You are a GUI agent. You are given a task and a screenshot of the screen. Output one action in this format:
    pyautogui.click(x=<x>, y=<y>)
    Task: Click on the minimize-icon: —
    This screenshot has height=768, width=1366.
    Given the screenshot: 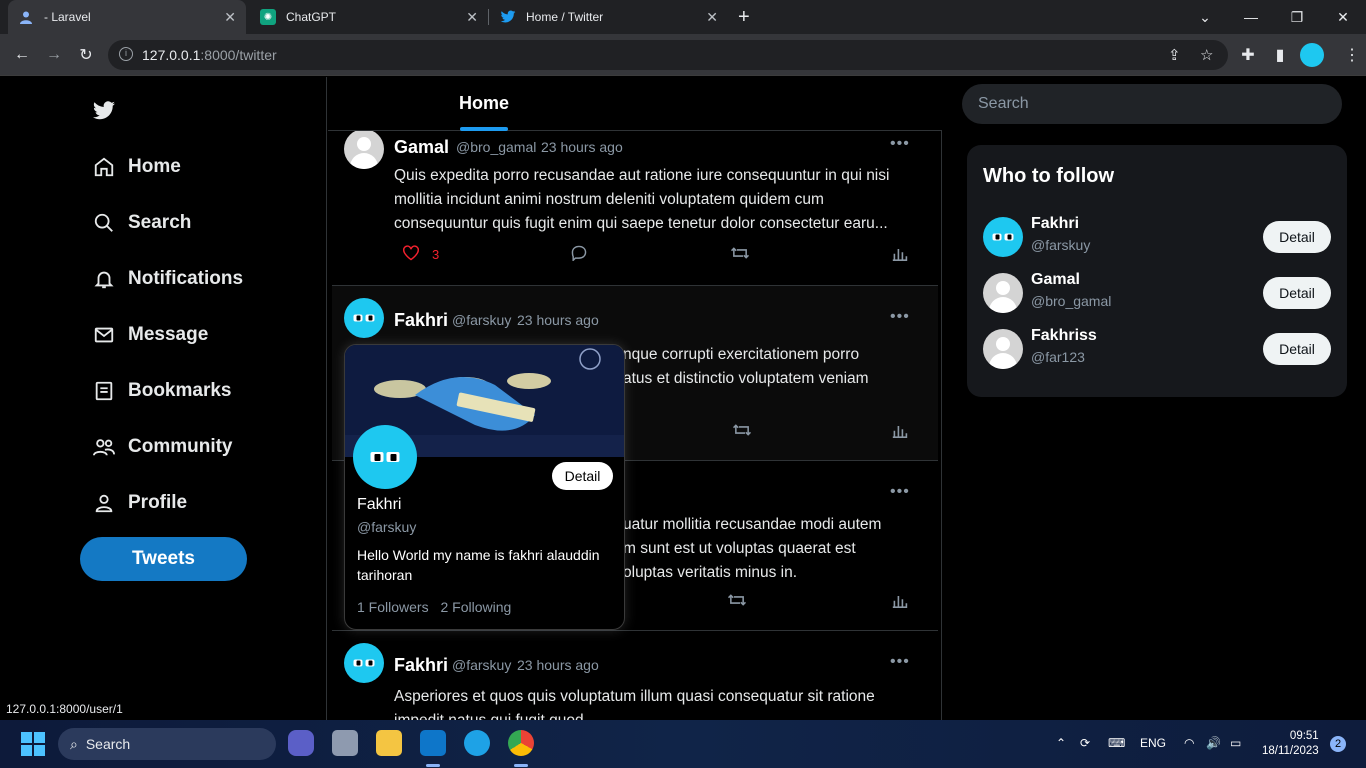 What is the action you would take?
    pyautogui.click(x=1251, y=17)
    